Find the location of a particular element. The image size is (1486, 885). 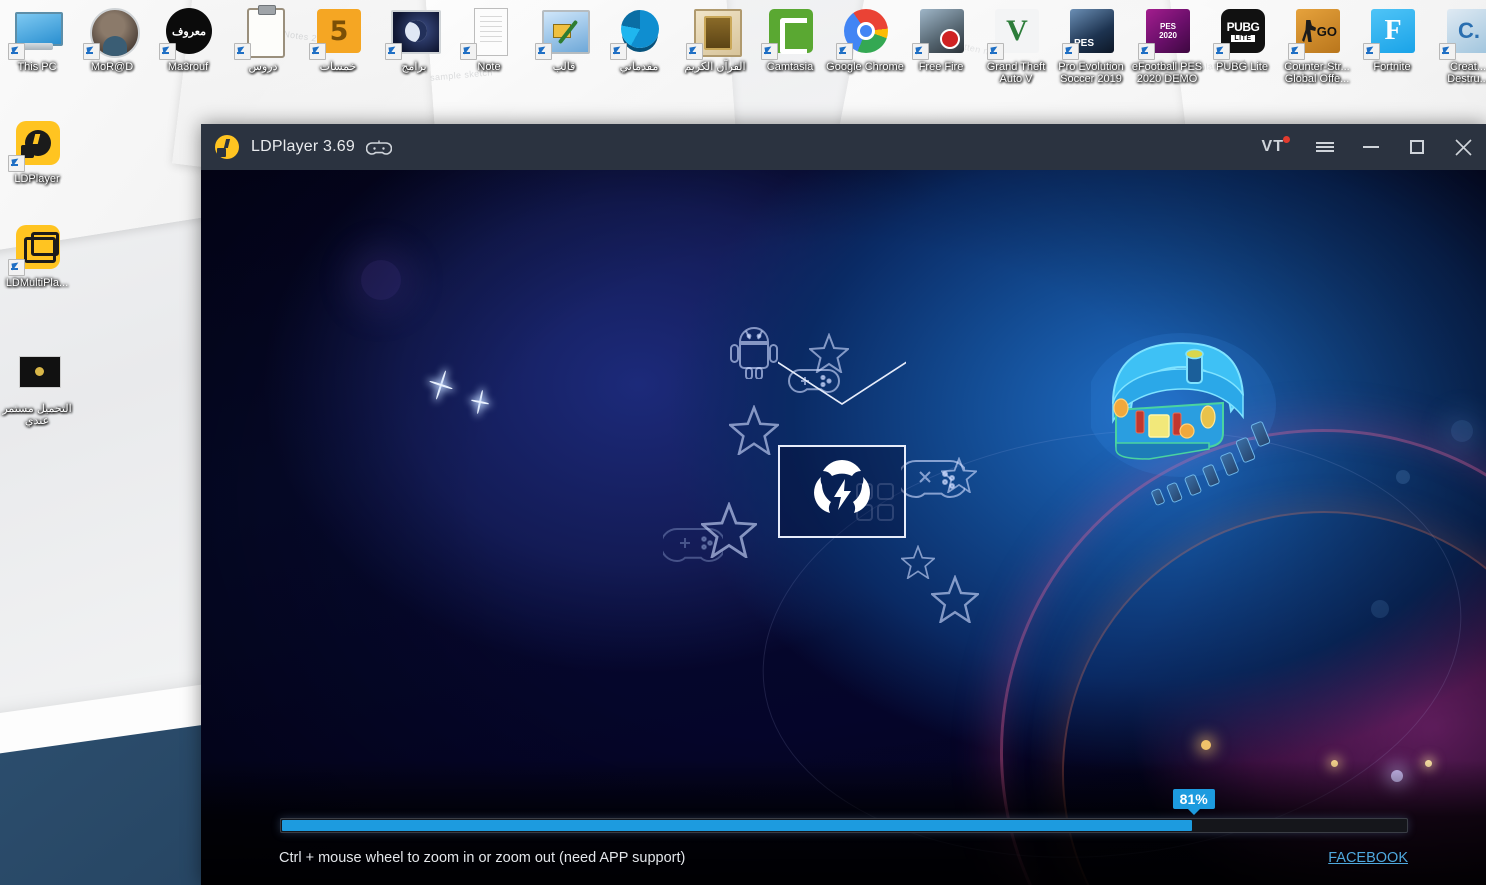

desktop-icon-gta-v: V Grand Theft Auto V is located at coordinates (1016, 45).